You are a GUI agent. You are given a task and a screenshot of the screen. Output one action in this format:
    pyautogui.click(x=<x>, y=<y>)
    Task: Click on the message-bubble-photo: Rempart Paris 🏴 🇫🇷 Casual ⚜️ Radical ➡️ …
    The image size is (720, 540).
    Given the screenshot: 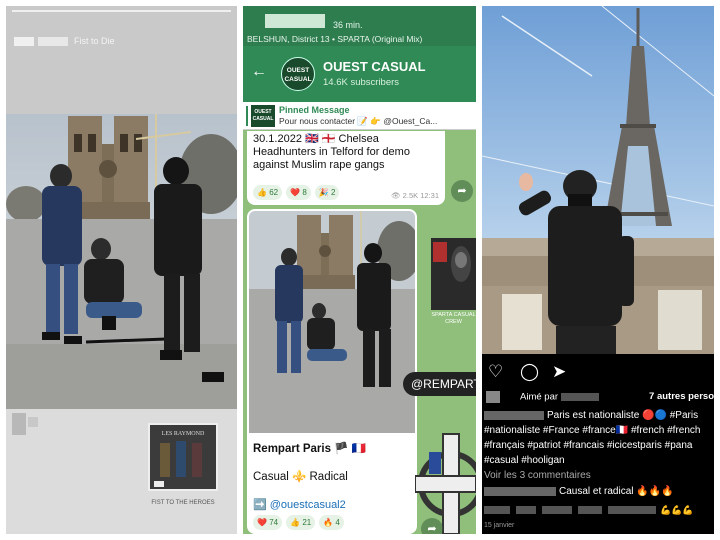 What is the action you would take?
    pyautogui.click(x=332, y=371)
    